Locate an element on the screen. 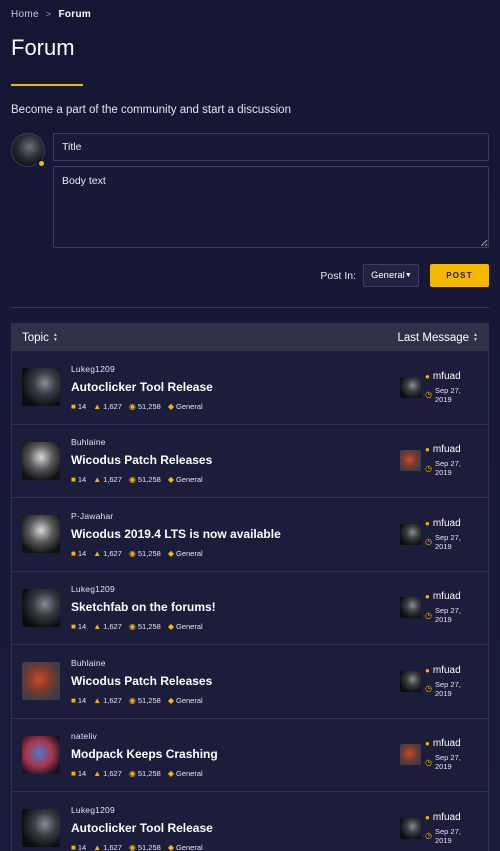  topic-author: nateliv is located at coordinates (235, 736).